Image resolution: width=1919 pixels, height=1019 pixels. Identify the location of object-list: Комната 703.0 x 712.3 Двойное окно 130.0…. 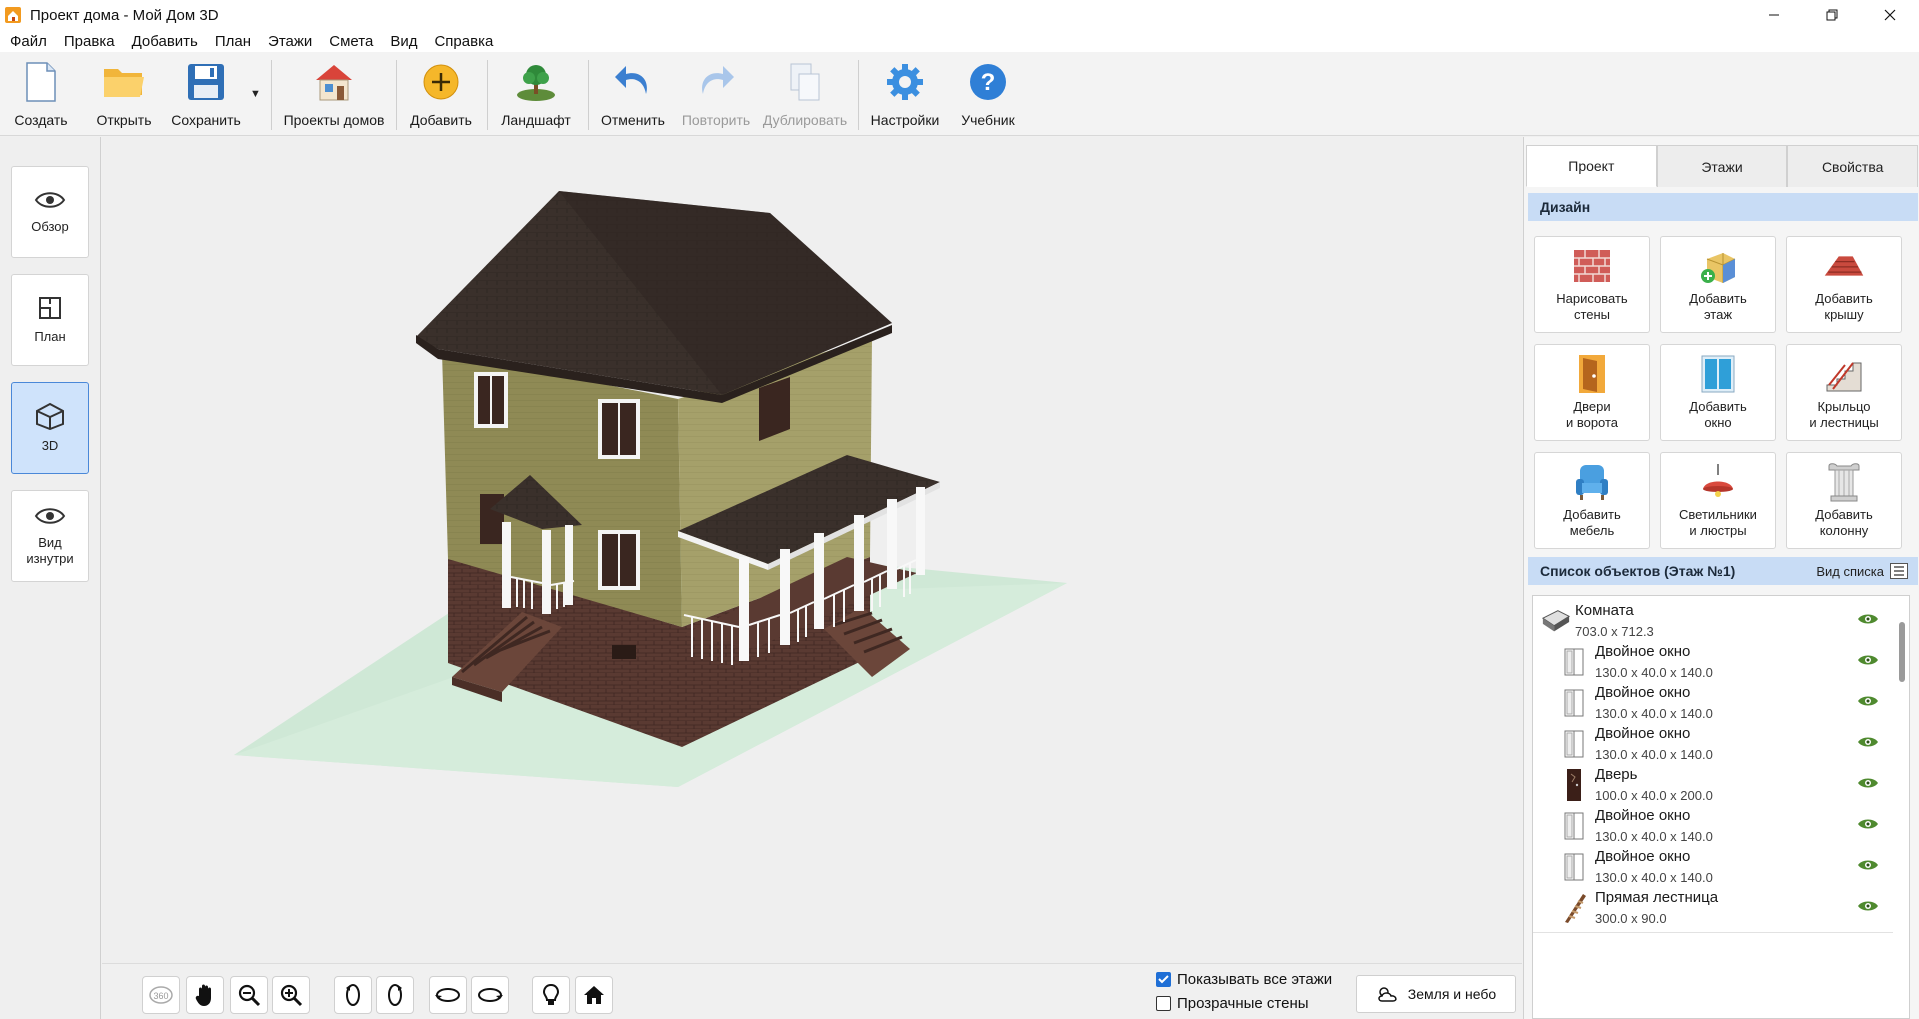
(1721, 807).